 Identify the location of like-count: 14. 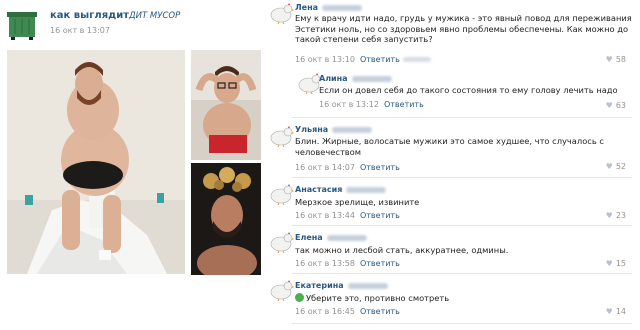
(620, 311).